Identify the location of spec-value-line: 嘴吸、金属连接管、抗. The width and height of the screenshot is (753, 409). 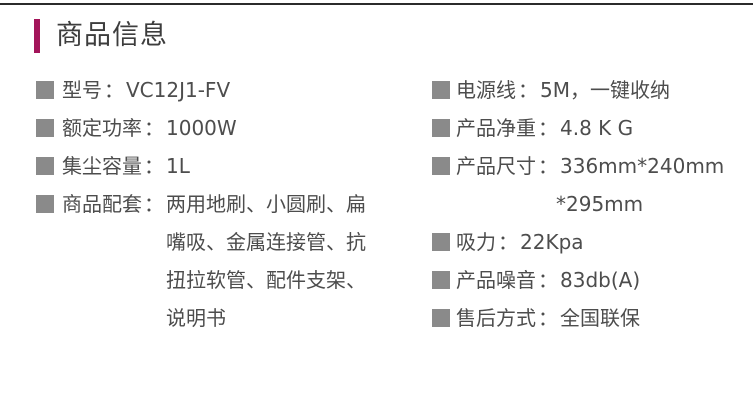
(266, 242).